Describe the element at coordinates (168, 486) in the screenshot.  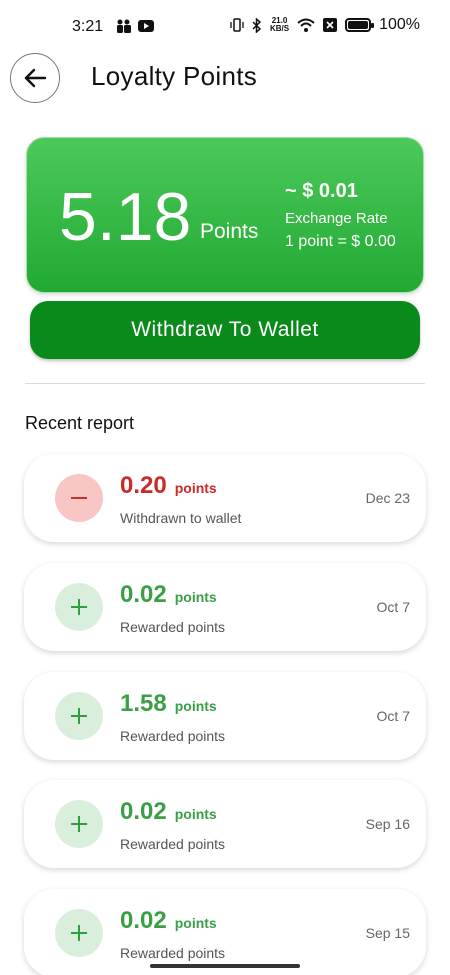
I see `amount-row: 0.20 points` at that location.